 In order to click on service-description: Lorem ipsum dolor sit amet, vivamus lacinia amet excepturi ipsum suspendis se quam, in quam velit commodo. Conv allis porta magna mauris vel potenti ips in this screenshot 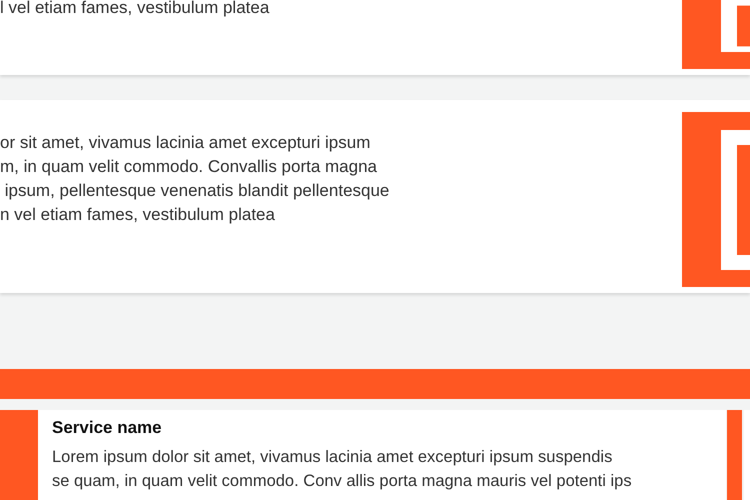, I will do `click(342, 469)`.